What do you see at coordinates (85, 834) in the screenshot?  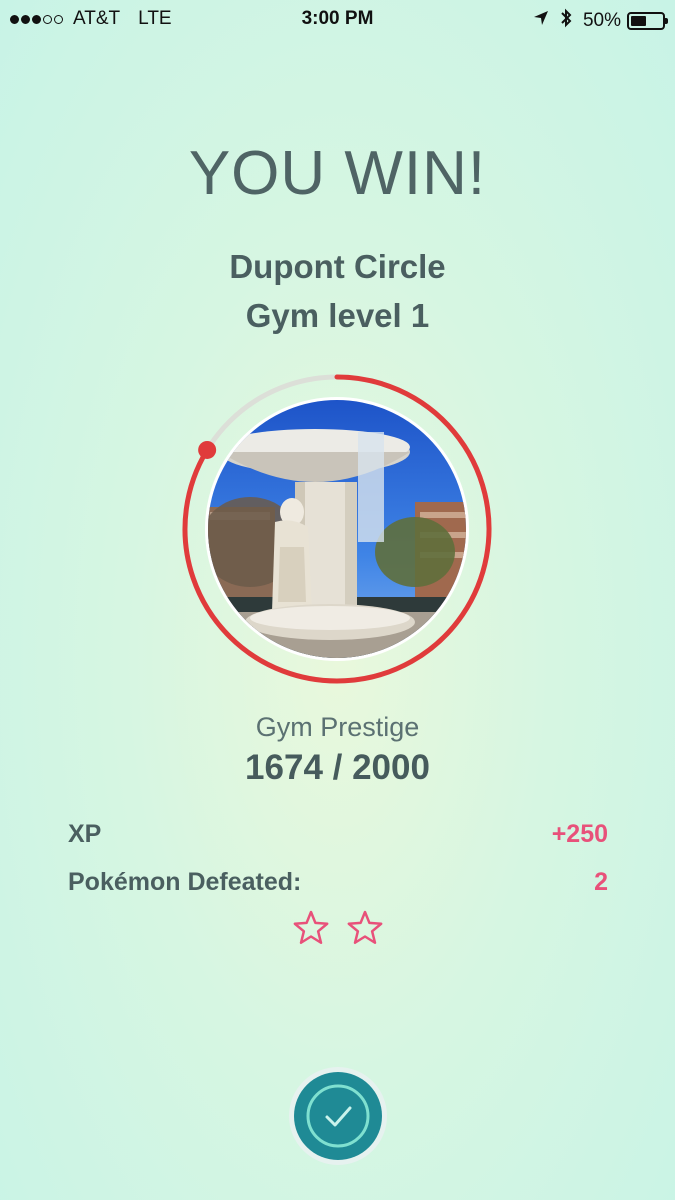 I see `xp-label: XP` at bounding box center [85, 834].